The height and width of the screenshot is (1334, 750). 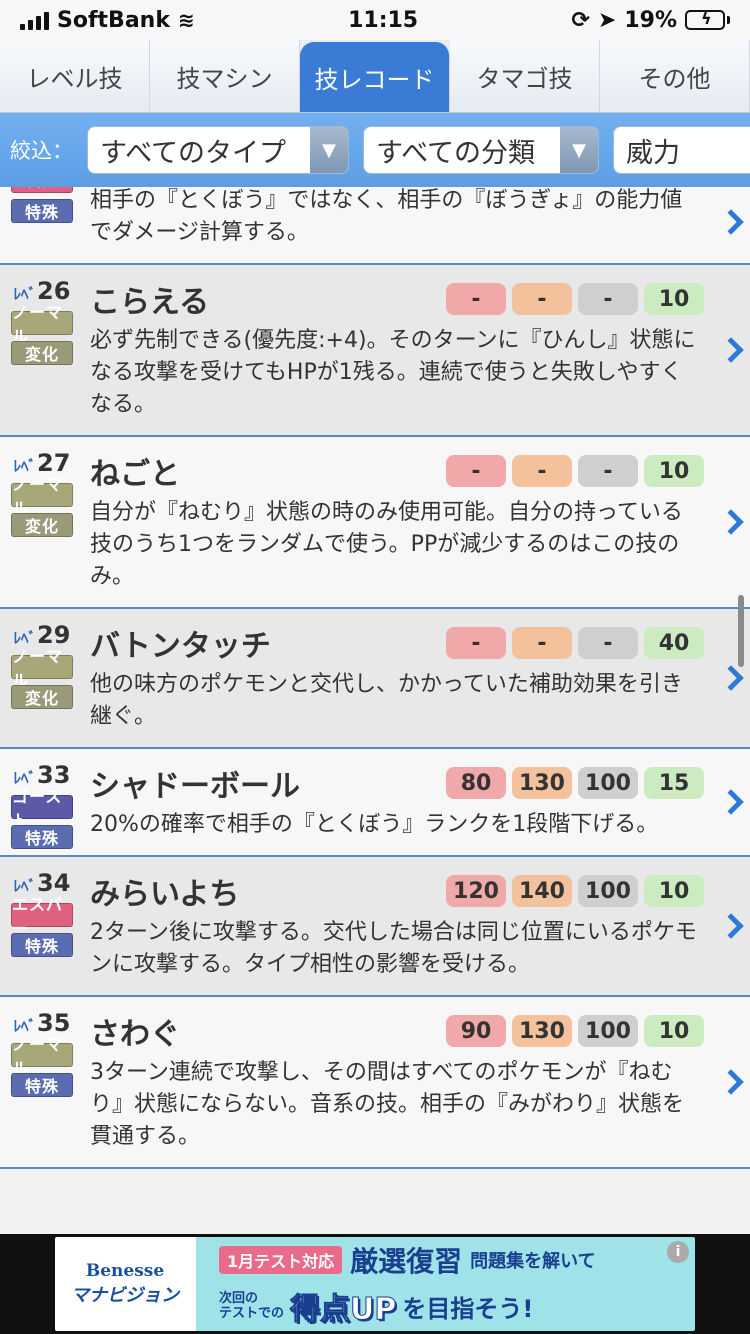 What do you see at coordinates (476, 783) in the screenshot?
I see `power-stat: 80` at bounding box center [476, 783].